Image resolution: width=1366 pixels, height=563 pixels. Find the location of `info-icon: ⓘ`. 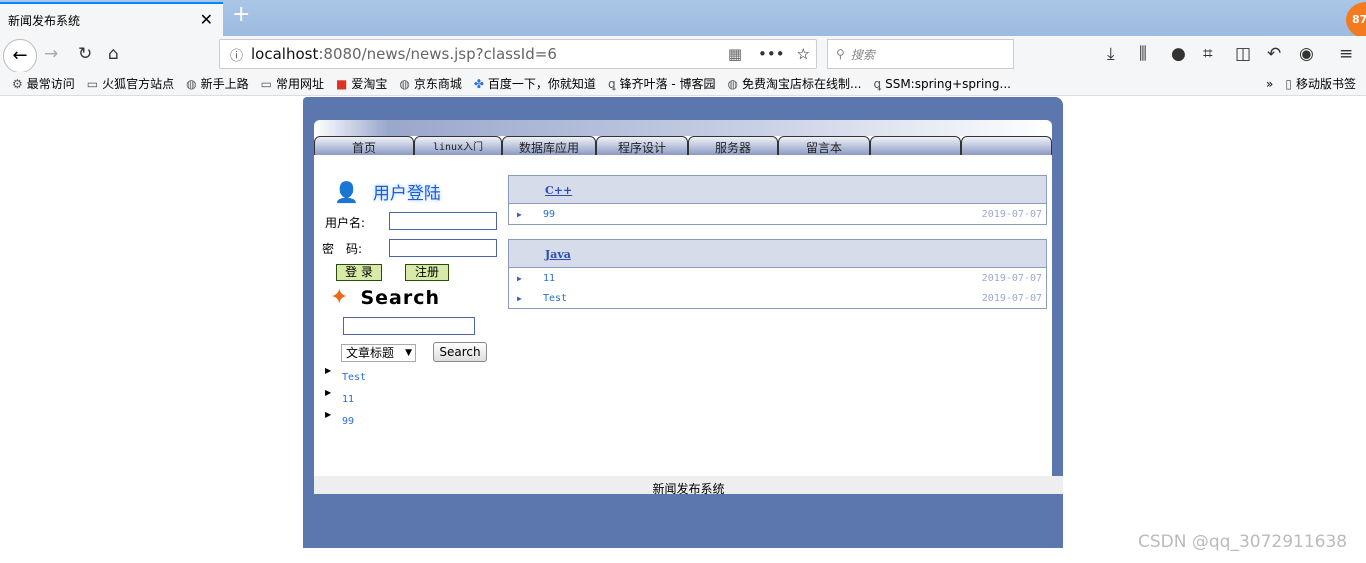

info-icon: ⓘ is located at coordinates (236, 54).